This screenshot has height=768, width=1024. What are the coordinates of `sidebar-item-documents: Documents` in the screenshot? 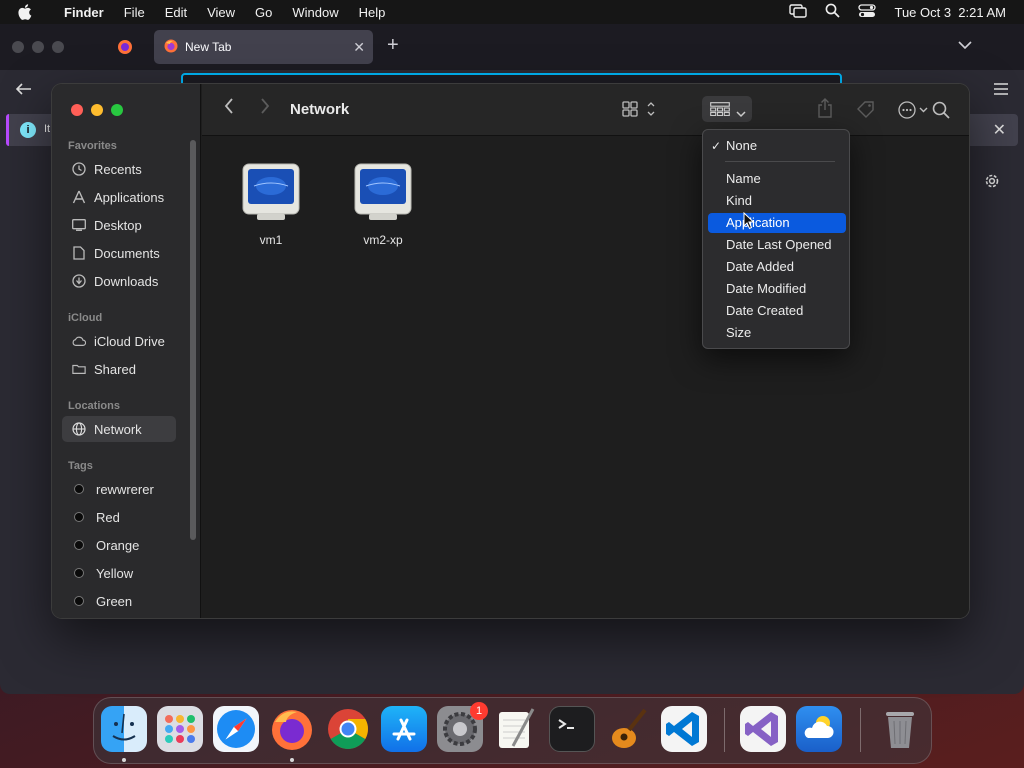 It's located at (119, 253).